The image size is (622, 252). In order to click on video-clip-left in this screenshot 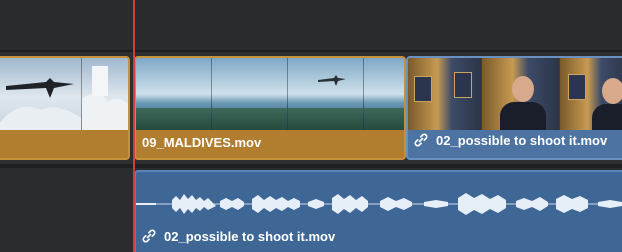, I will do `click(65, 108)`.